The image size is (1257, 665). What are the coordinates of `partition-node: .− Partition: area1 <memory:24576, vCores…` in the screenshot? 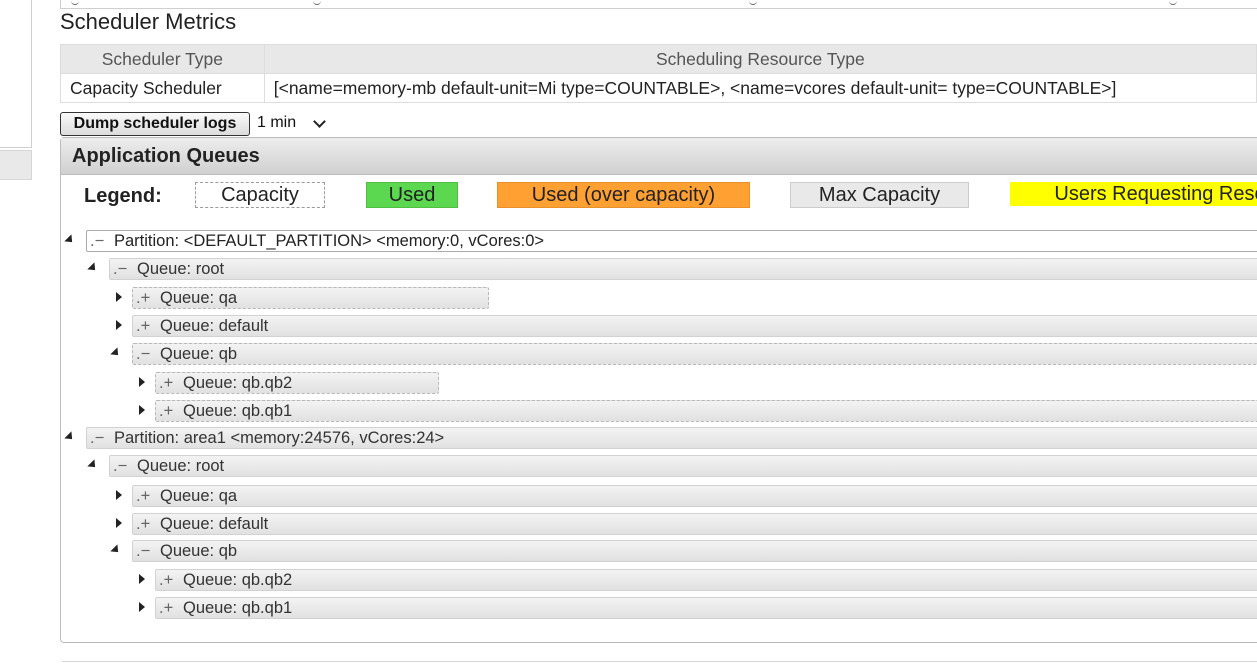 It's located at (671, 438).